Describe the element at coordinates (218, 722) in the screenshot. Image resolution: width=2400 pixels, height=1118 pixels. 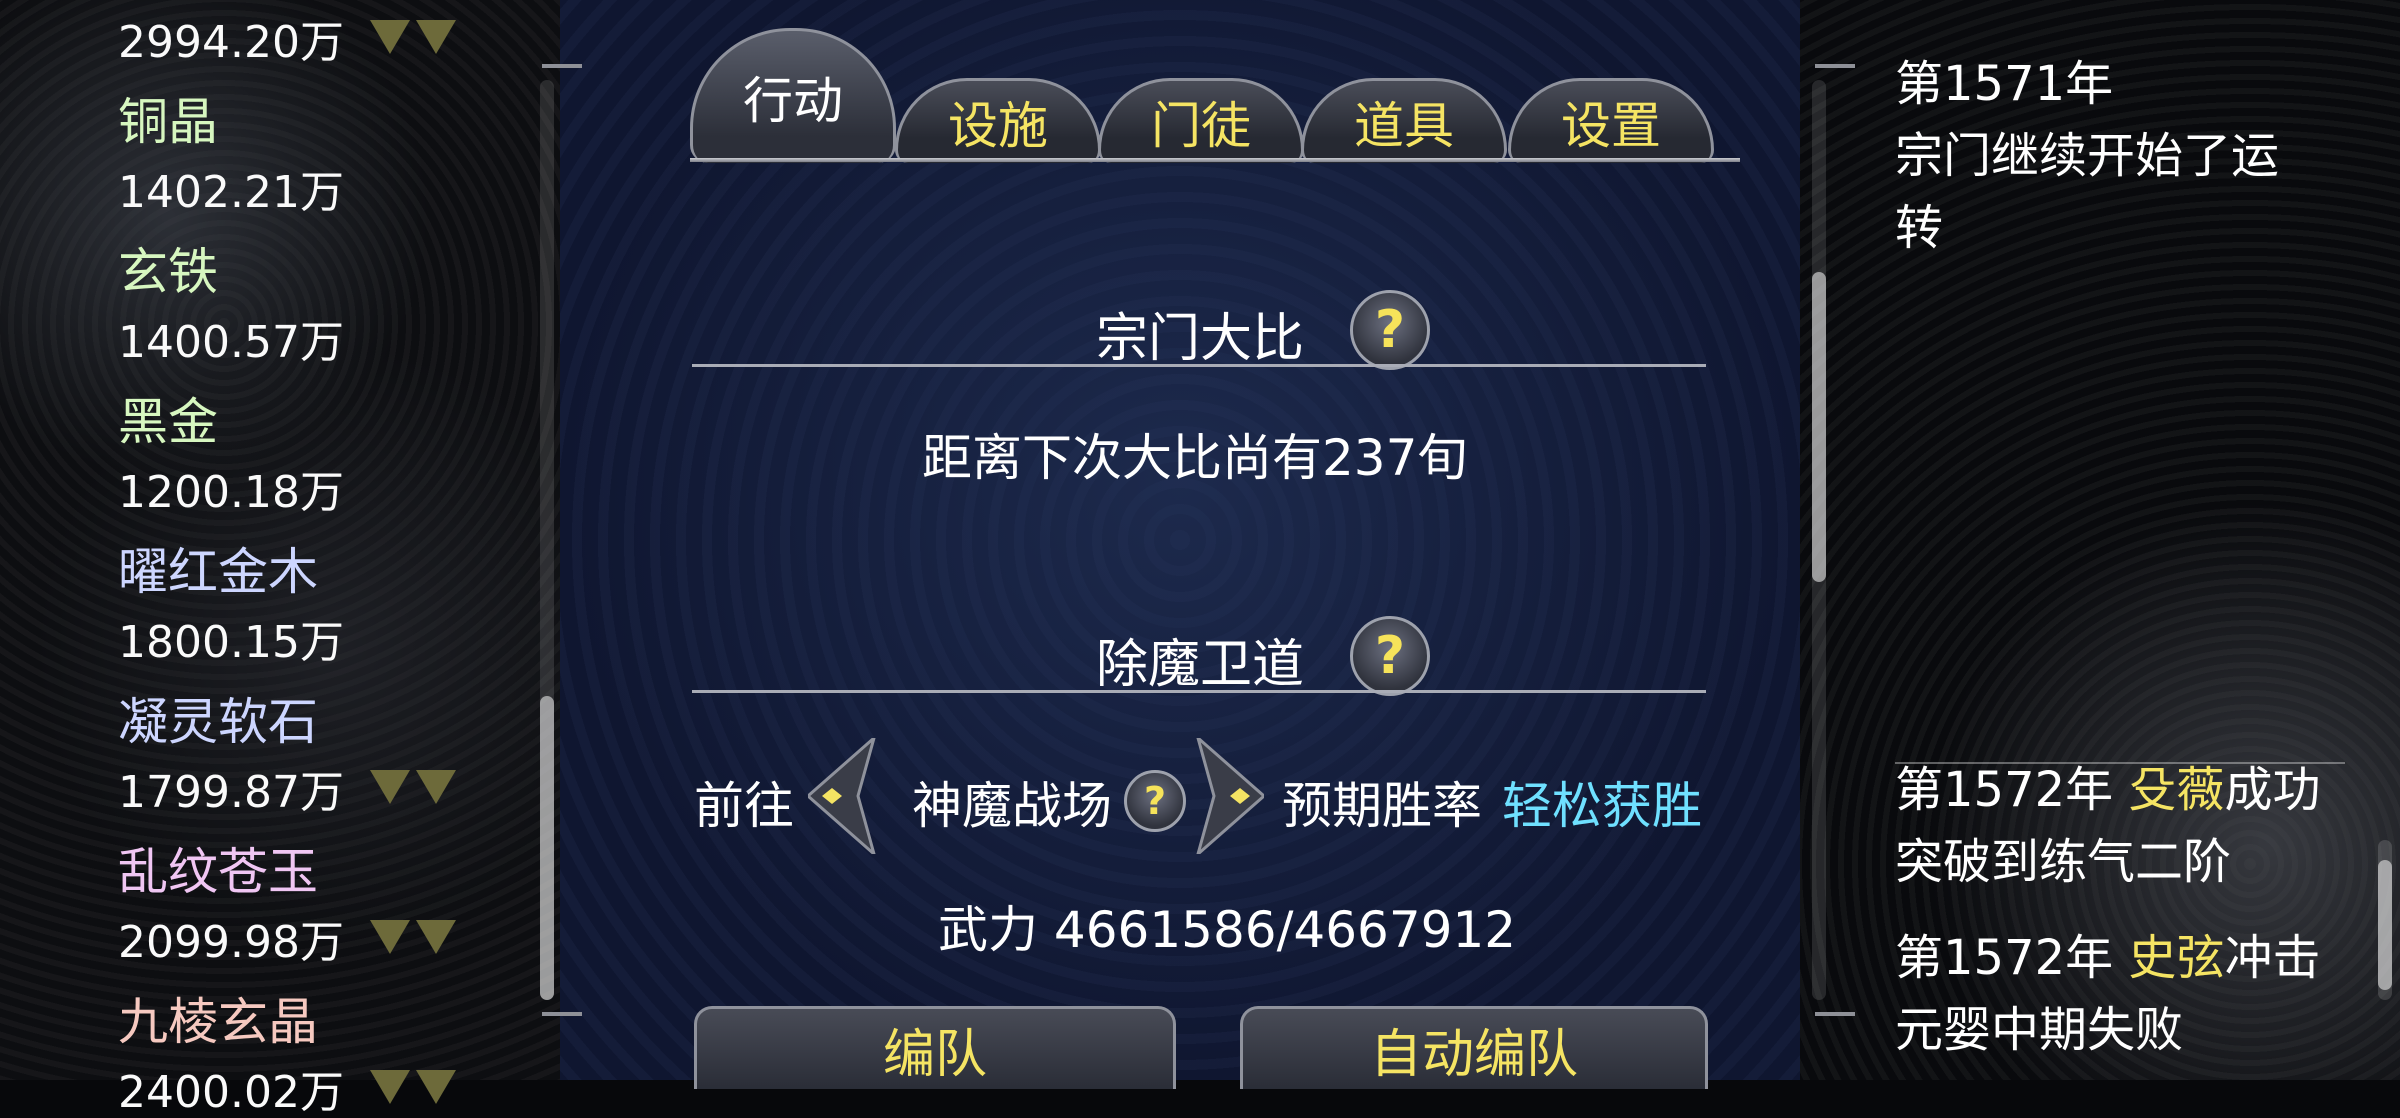
I see `resource-name: 凝灵软石` at that location.